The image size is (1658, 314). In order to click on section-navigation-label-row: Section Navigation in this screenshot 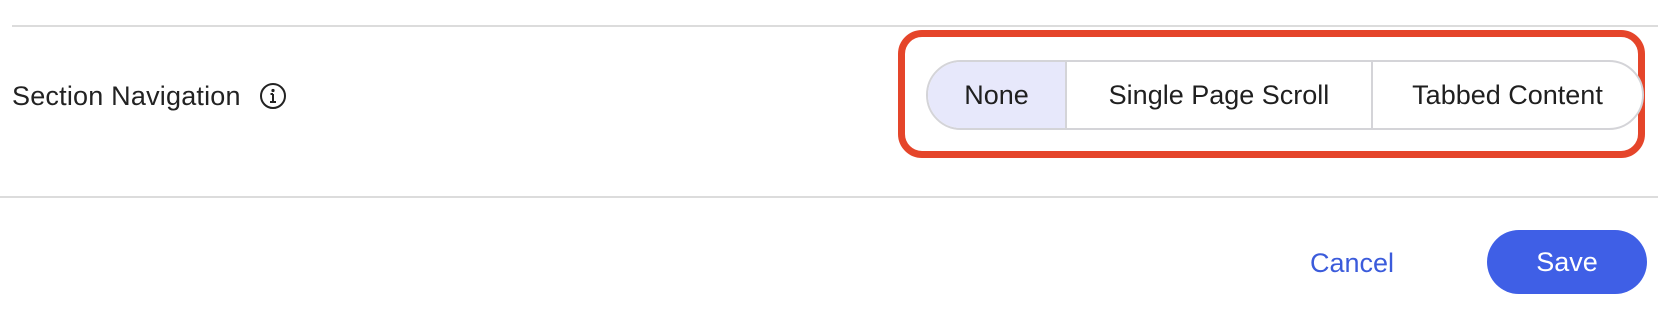, I will do `click(149, 96)`.